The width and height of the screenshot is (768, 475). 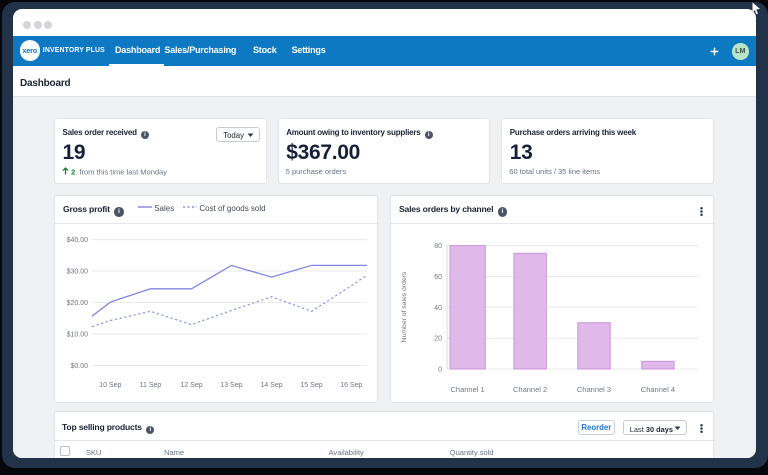 I want to click on svg-text: 11 Sep, so click(x=151, y=385).